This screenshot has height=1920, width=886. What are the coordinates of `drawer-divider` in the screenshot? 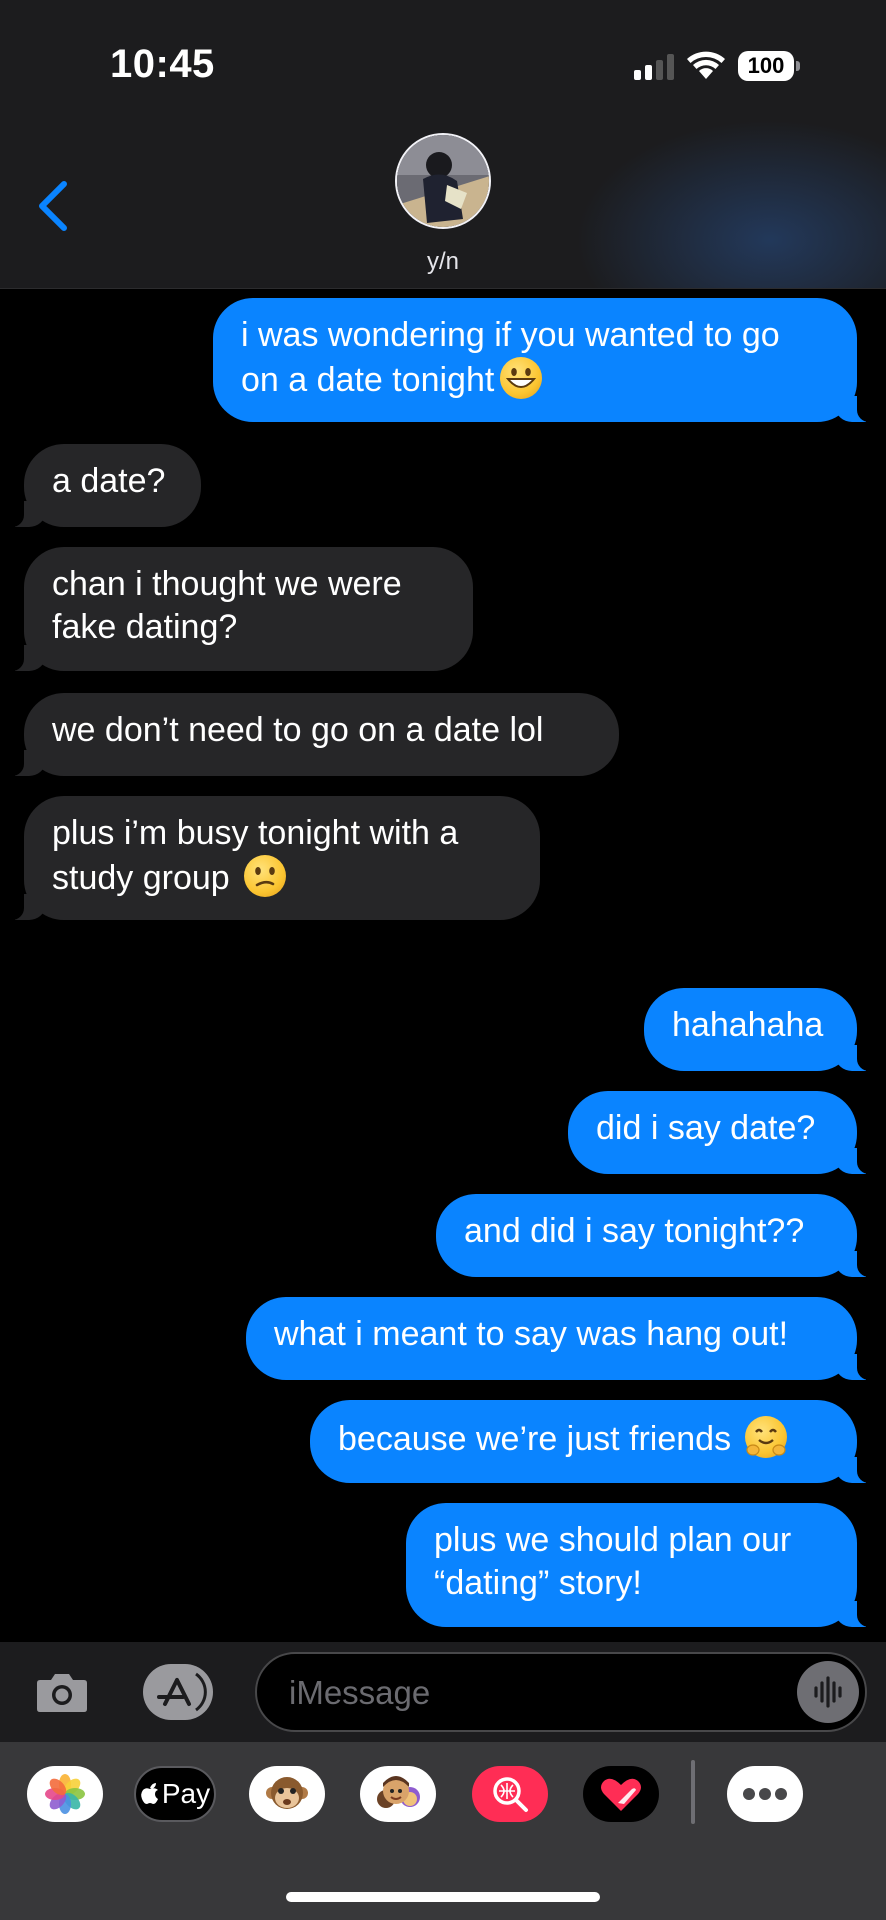 It's located at (693, 1792).